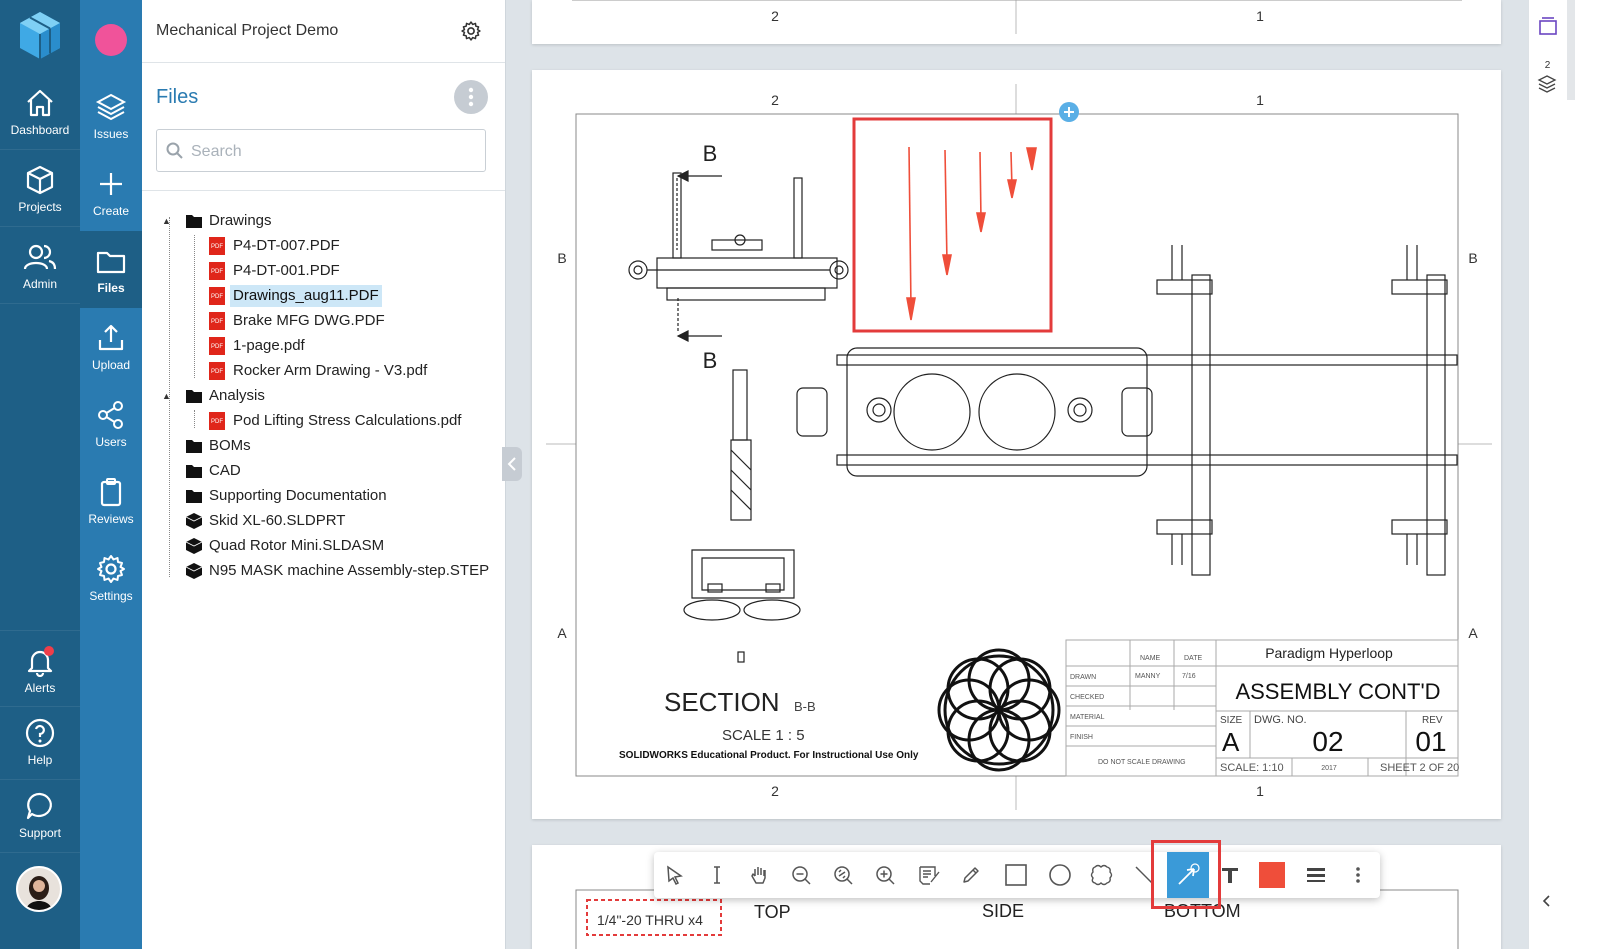 The width and height of the screenshot is (1600, 949). I want to click on zoom-fit-tool, so click(843, 875).